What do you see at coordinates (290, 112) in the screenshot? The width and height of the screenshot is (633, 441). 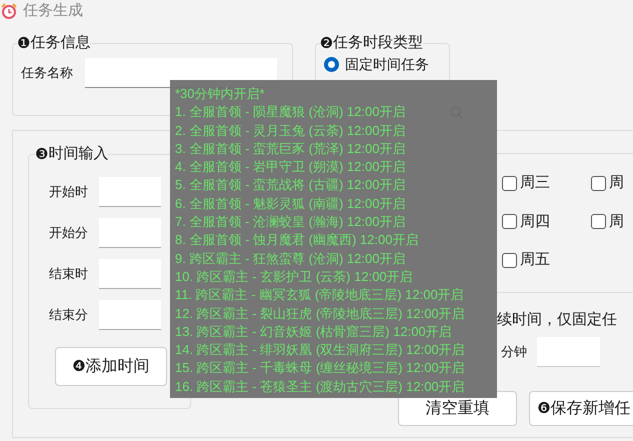 I see `tooltip-line: 1. 全服首领 - 陨星魔狼 (沧洞) 12:00开启` at bounding box center [290, 112].